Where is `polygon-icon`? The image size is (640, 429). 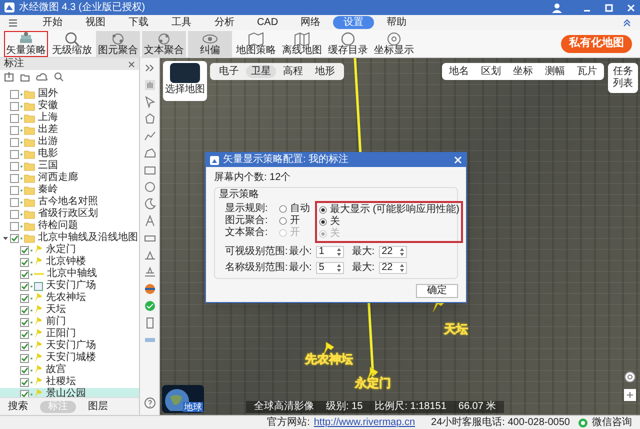 polygon-icon is located at coordinates (150, 119).